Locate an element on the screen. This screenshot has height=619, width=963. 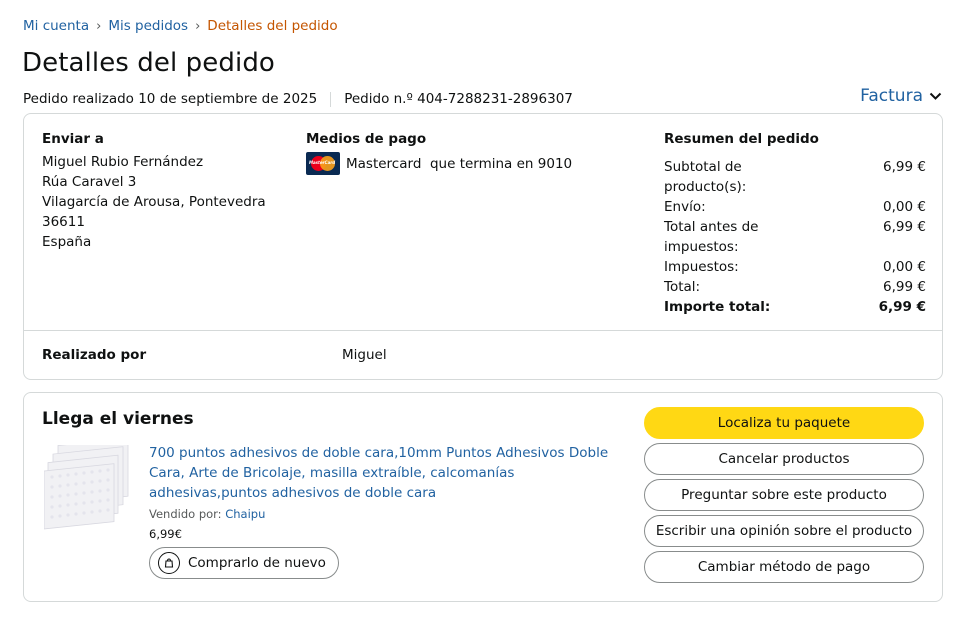
summary-label: Total antes de impuestos: is located at coordinates (711, 237).